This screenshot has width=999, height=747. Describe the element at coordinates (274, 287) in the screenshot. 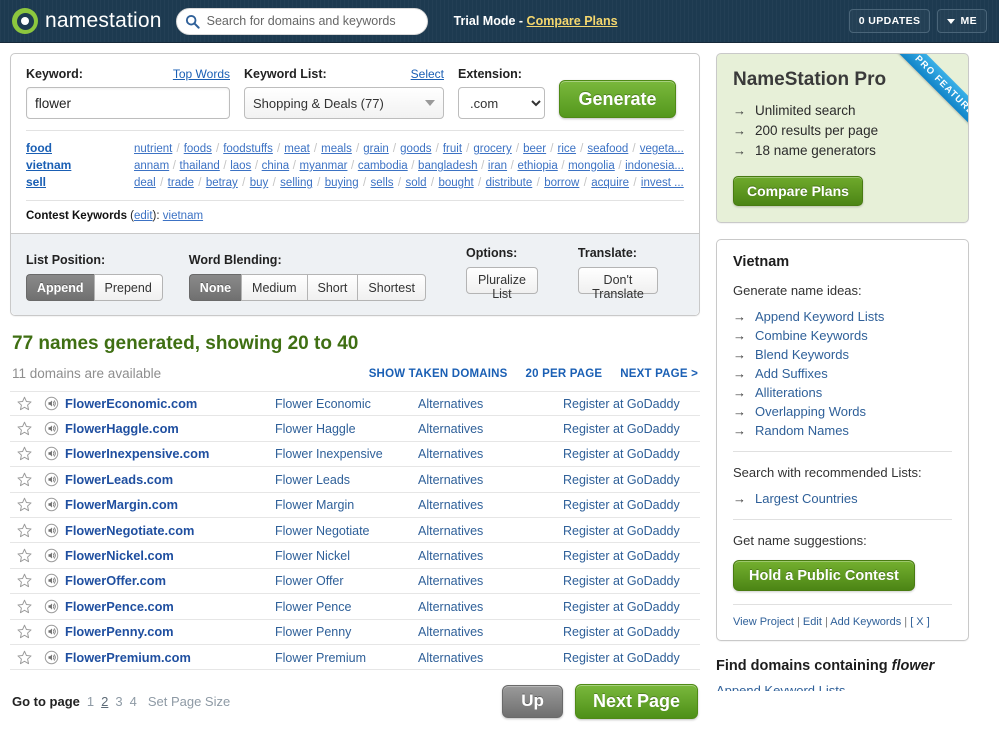

I see `word-blending-medium-button: Medium` at that location.